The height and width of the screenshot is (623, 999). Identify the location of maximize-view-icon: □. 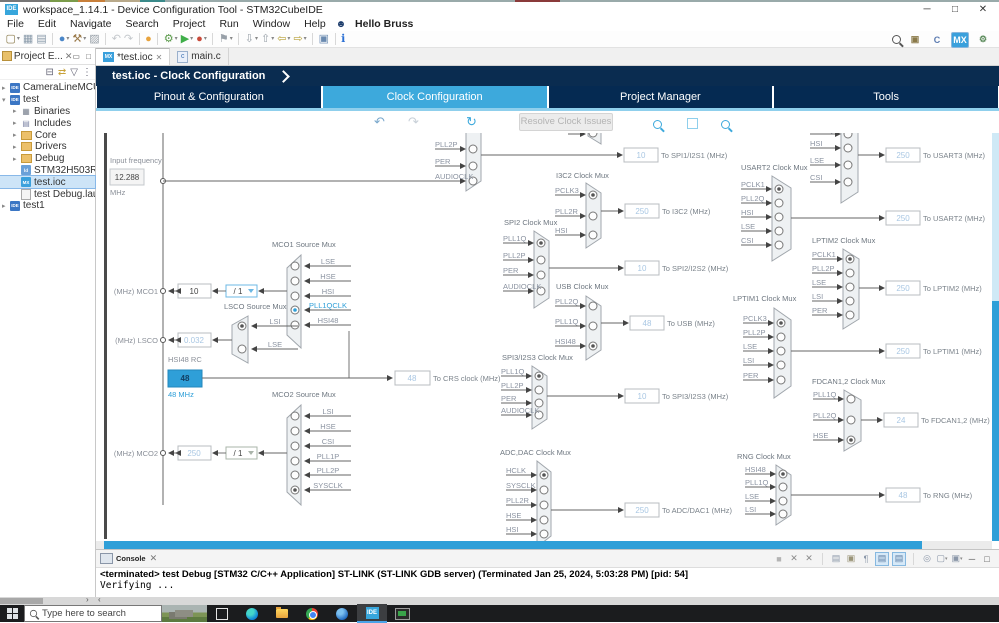
(987, 559).